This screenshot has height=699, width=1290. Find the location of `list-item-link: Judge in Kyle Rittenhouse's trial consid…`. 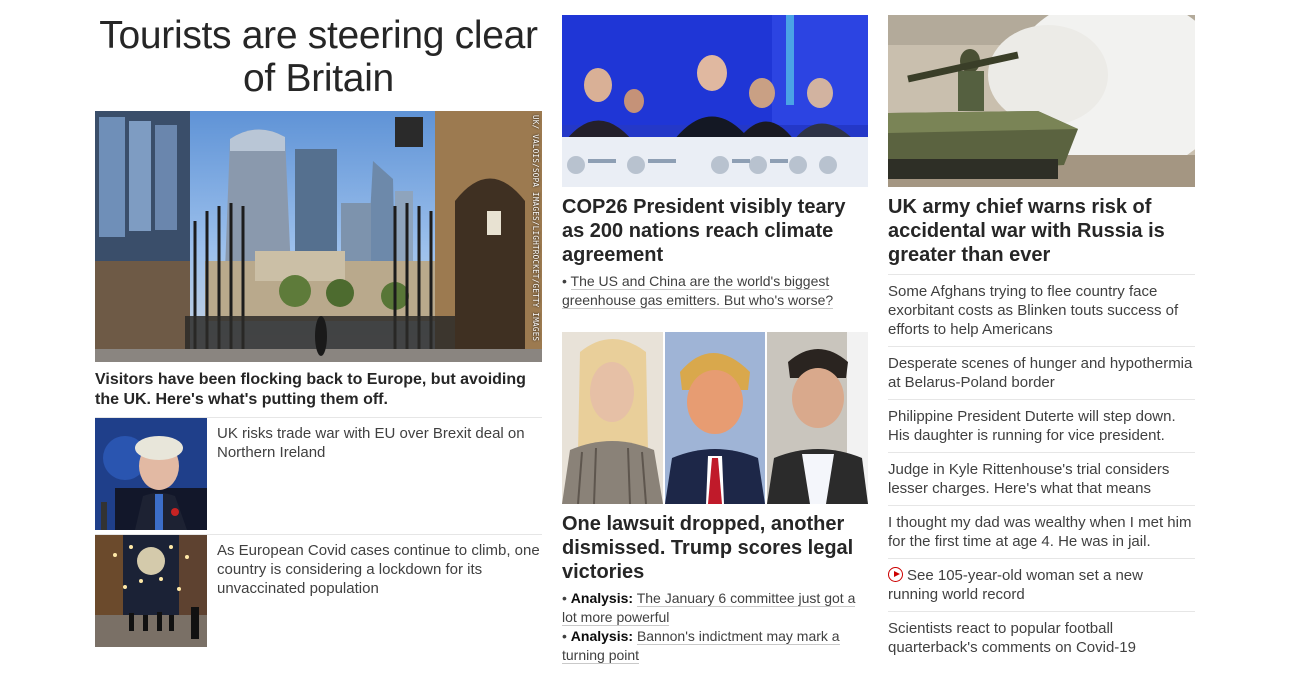

list-item-link: Judge in Kyle Rittenhouse's trial consid… is located at coordinates (1028, 479).